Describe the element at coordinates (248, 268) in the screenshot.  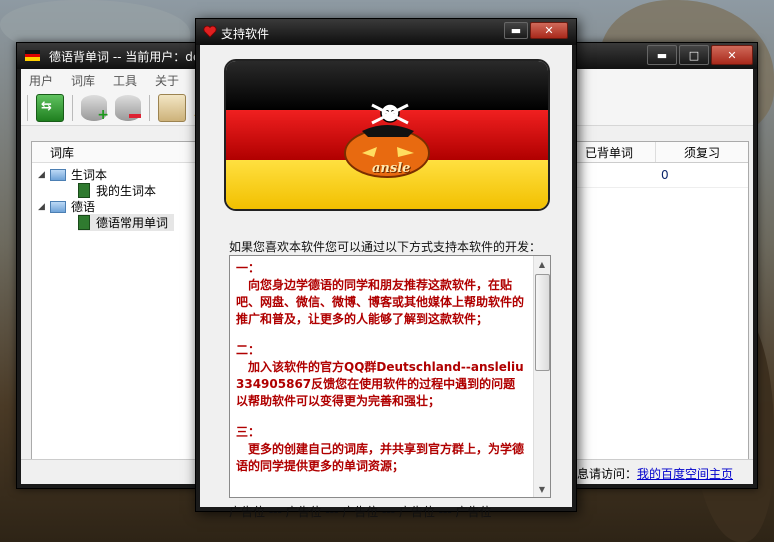
I see `paragraph-heading: 一：` at that location.